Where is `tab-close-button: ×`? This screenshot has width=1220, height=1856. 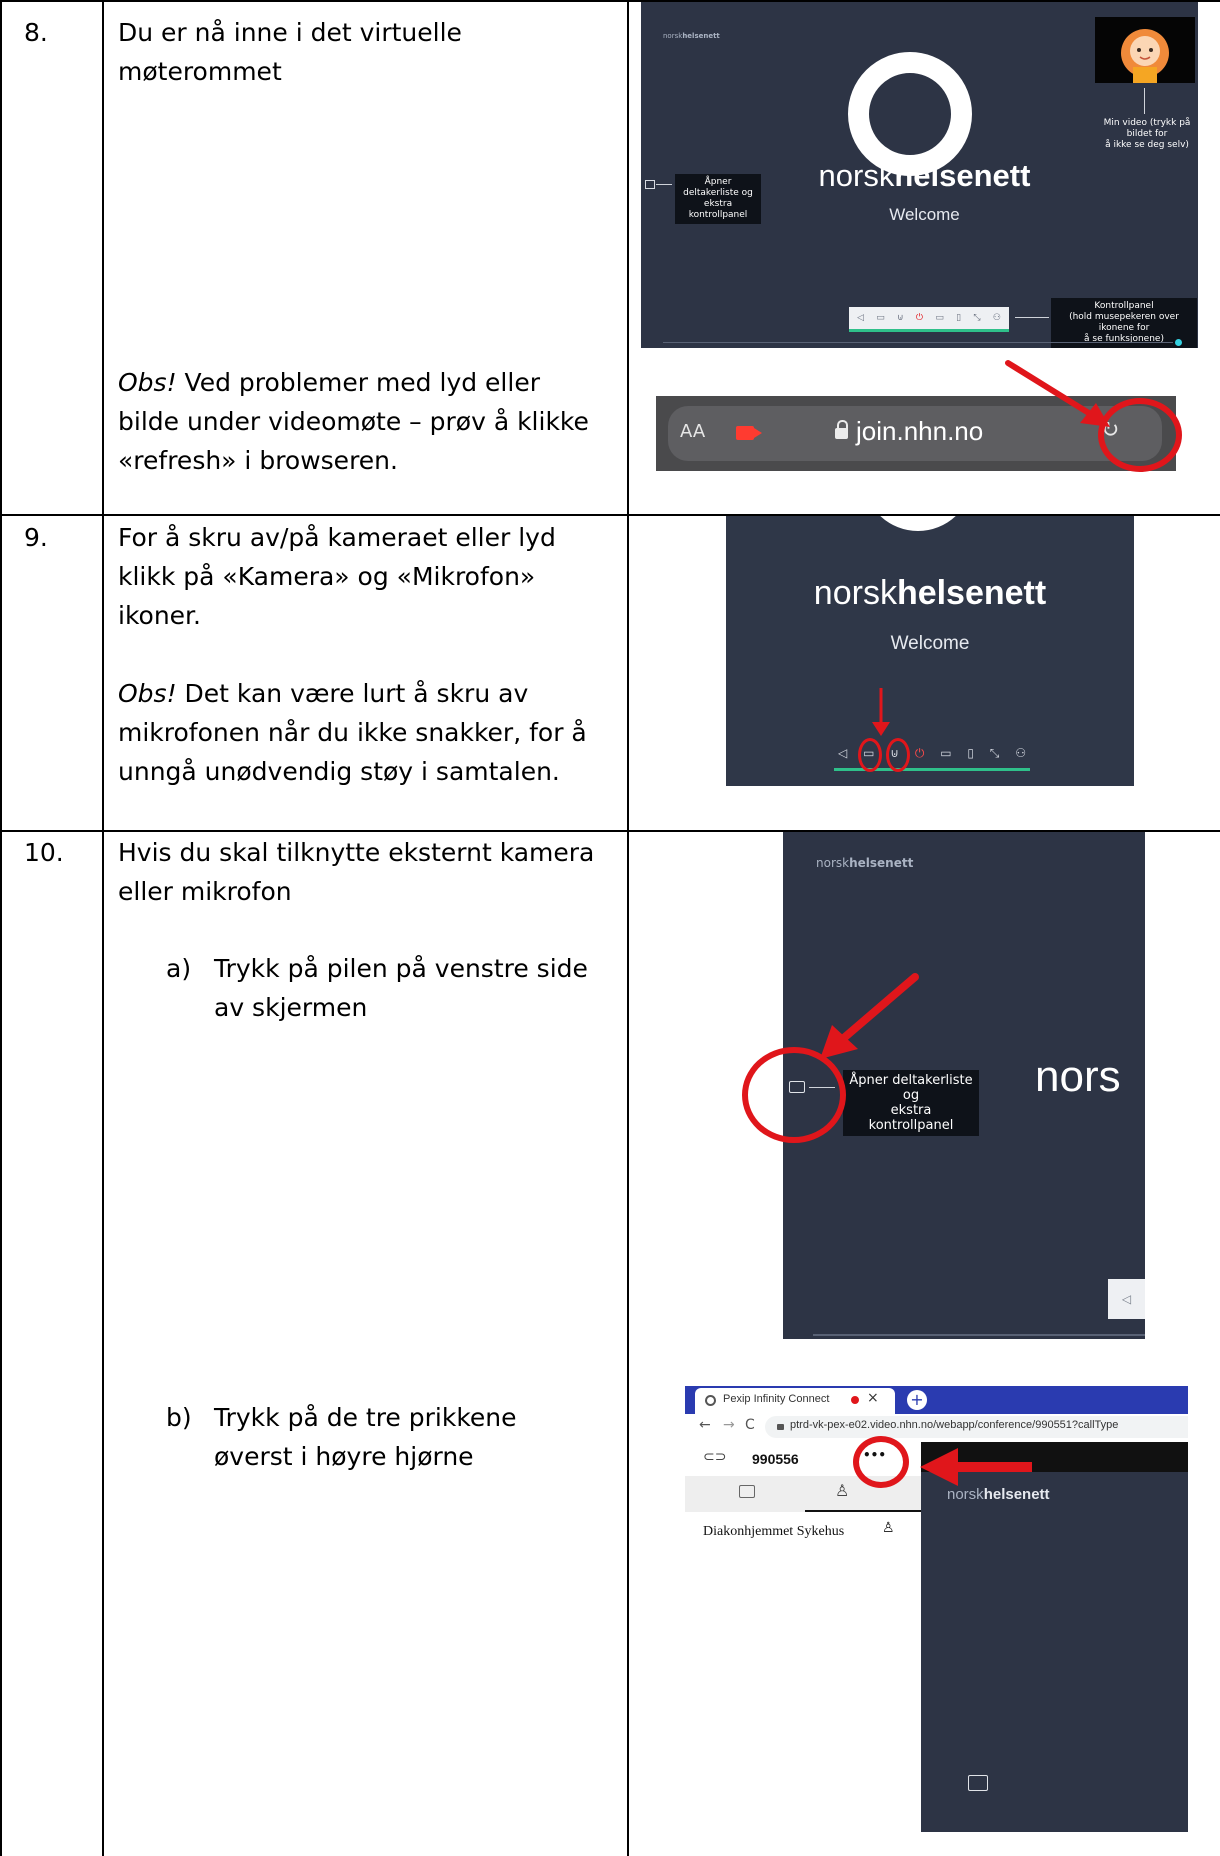
tab-close-button: × is located at coordinates (873, 1398).